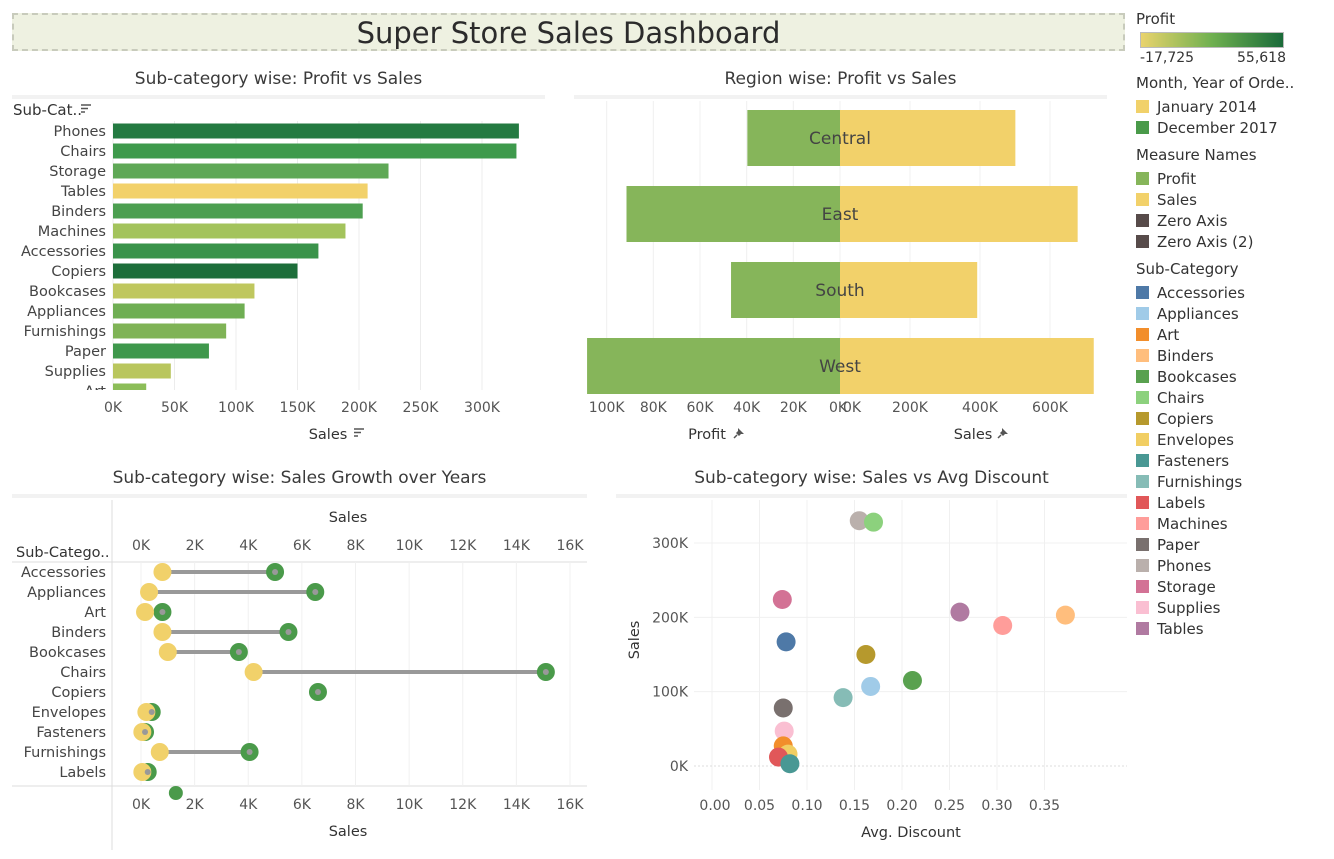 The image size is (1334, 859). Describe the element at coordinates (1234, 313) in the screenshot. I see `legend-subcat-item: Appliances` at that location.